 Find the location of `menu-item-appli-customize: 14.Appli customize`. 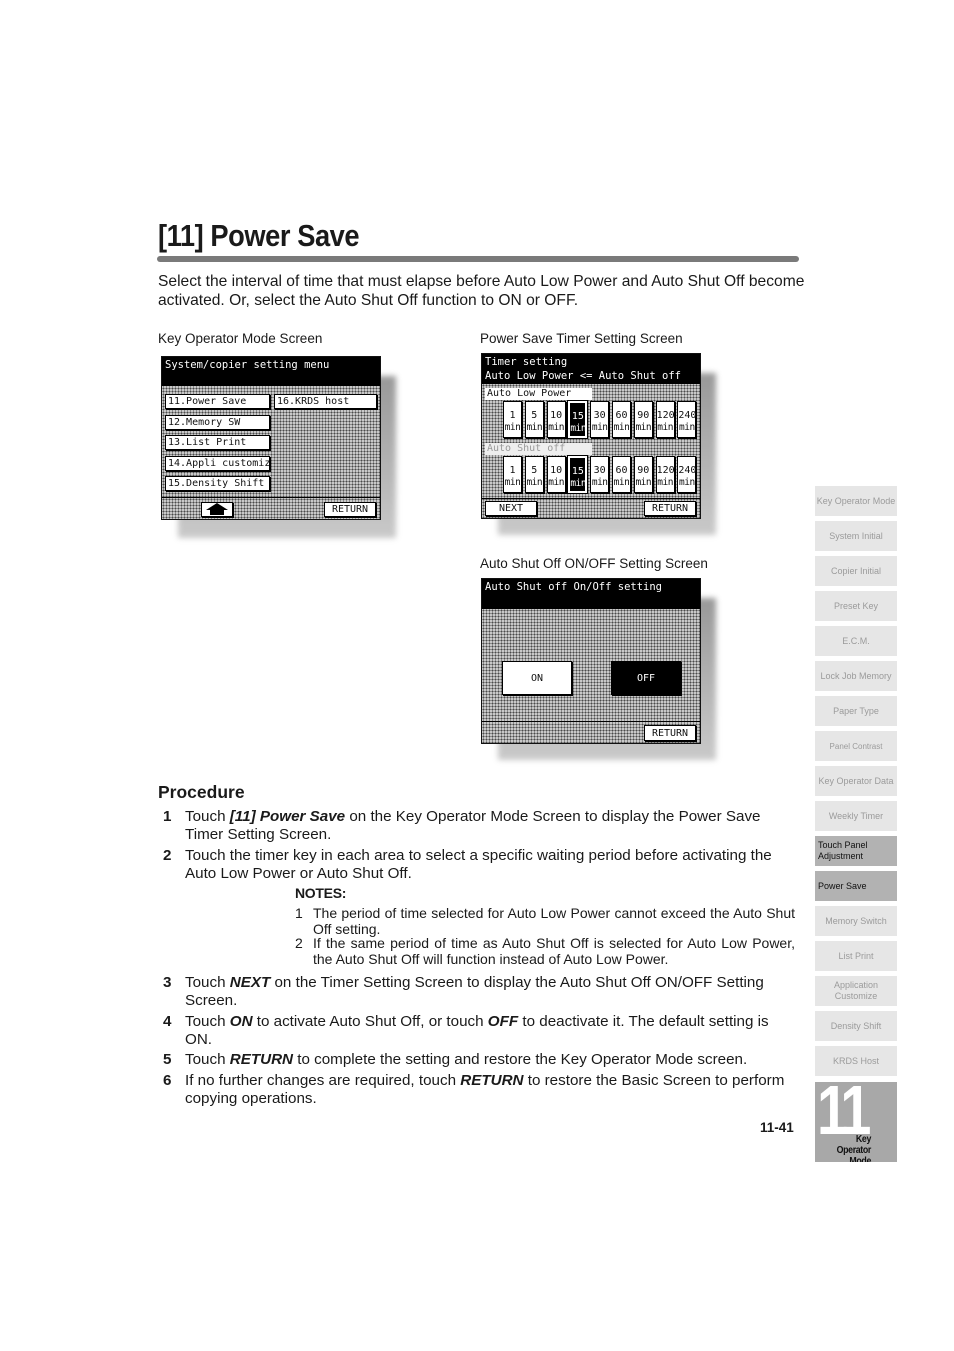

menu-item-appli-customize: 14.Appli customize is located at coordinates (217, 463).